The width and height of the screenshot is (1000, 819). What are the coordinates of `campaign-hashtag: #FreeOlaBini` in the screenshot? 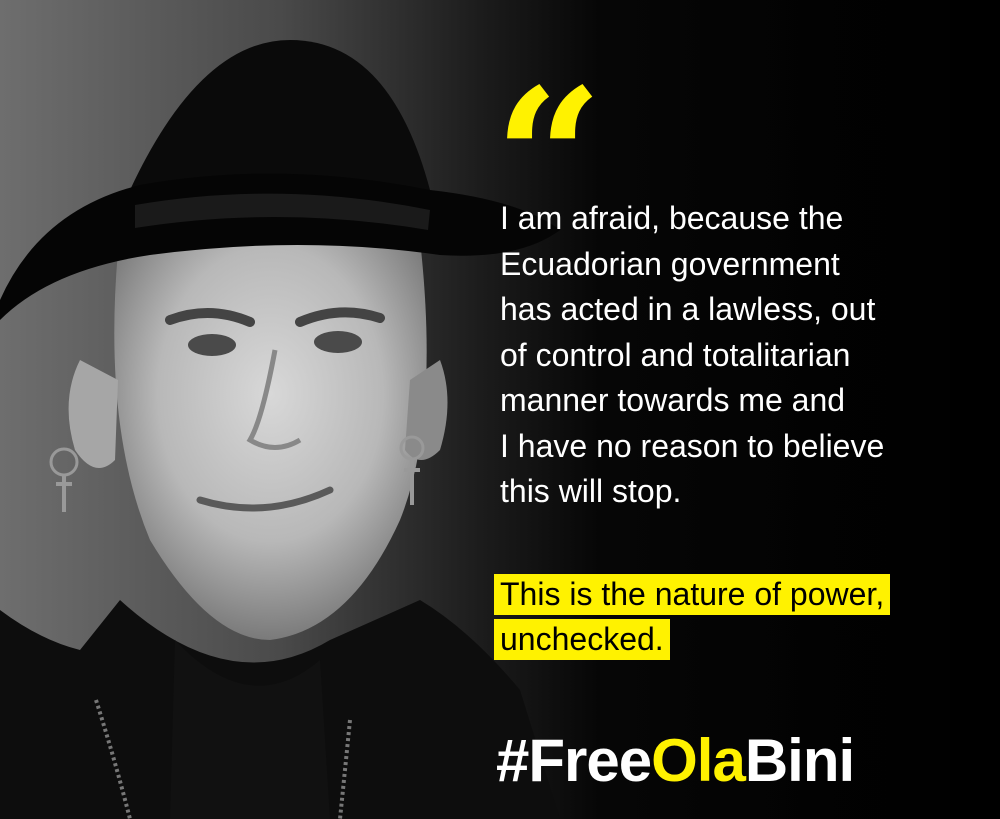 It's located at (675, 761).